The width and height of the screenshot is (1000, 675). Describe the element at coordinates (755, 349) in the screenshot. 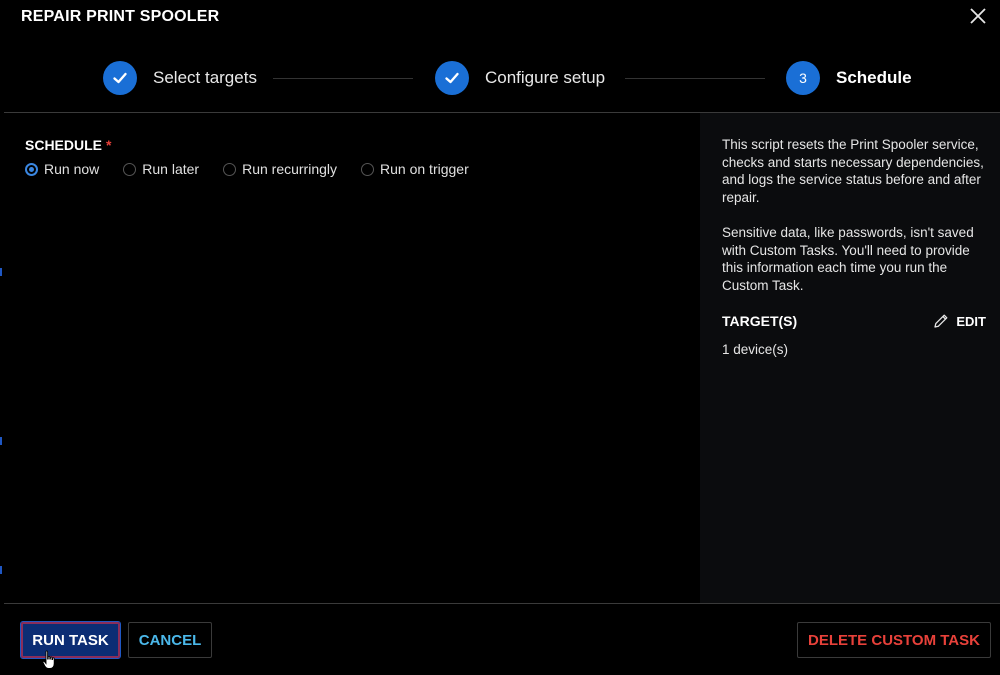

I see `targets-count: 1 device(s)` at that location.